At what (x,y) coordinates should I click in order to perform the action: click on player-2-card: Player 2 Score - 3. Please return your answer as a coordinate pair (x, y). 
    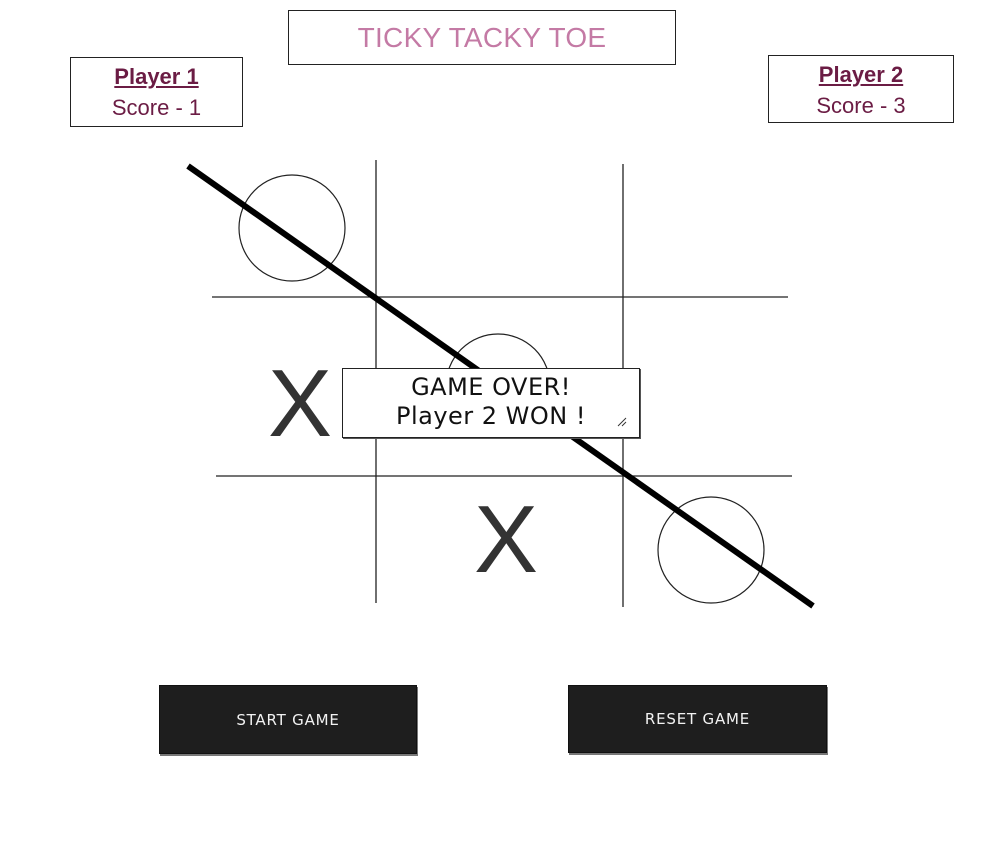
    Looking at the image, I should click on (861, 89).